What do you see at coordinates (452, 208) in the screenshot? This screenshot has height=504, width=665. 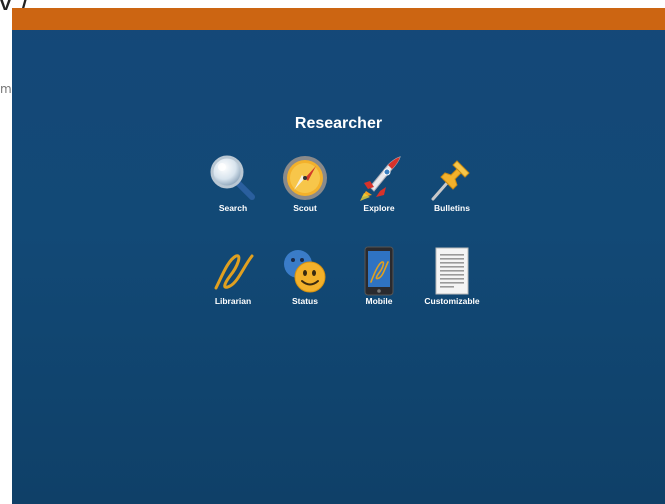 I see `tile-label: Bulletins` at bounding box center [452, 208].